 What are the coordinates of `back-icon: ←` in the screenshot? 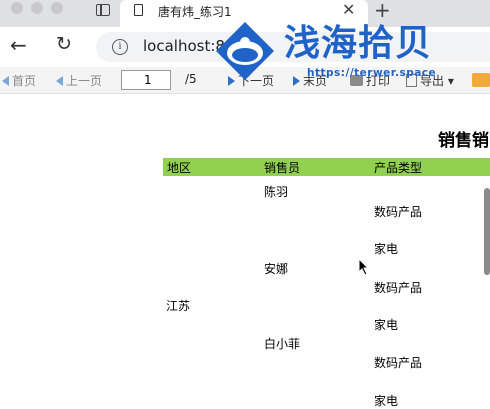 It's located at (18, 45).